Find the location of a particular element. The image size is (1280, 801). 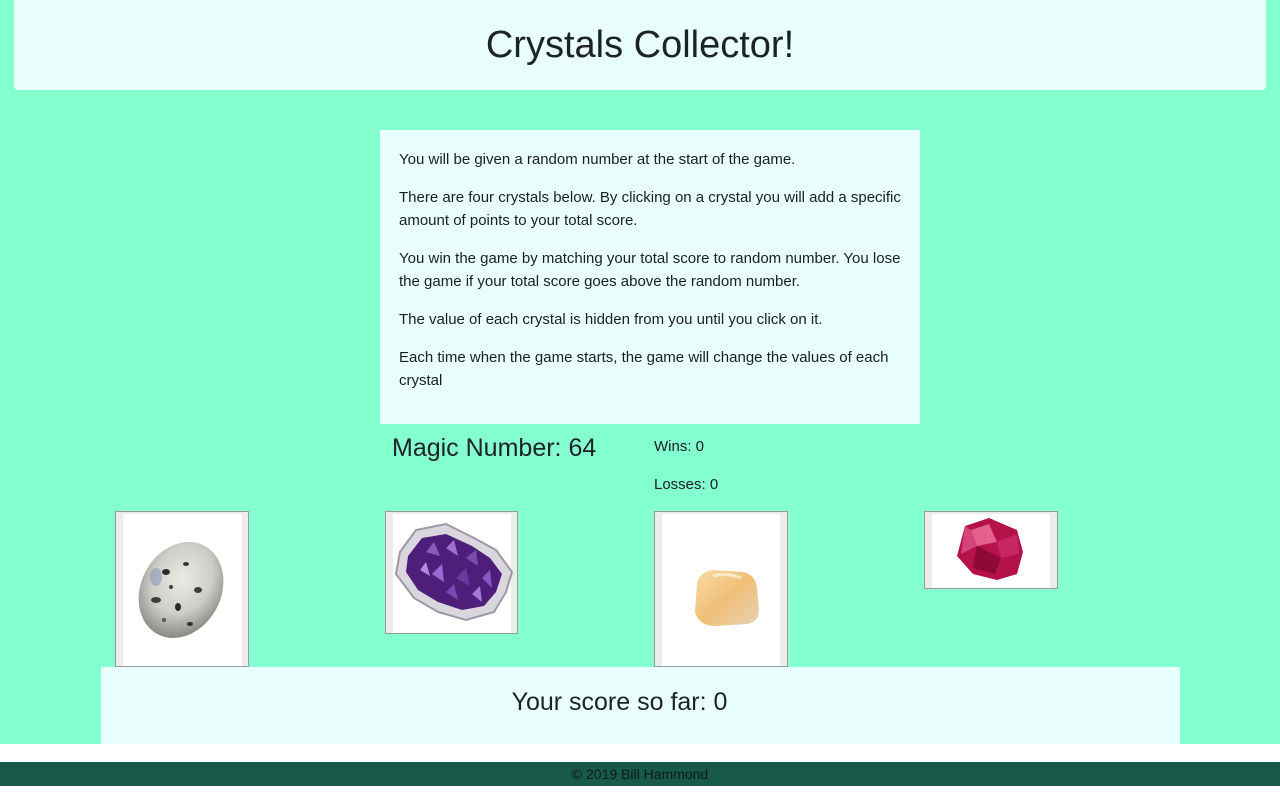

pink-tourmaline-crystal-icon is located at coordinates (990, 549).